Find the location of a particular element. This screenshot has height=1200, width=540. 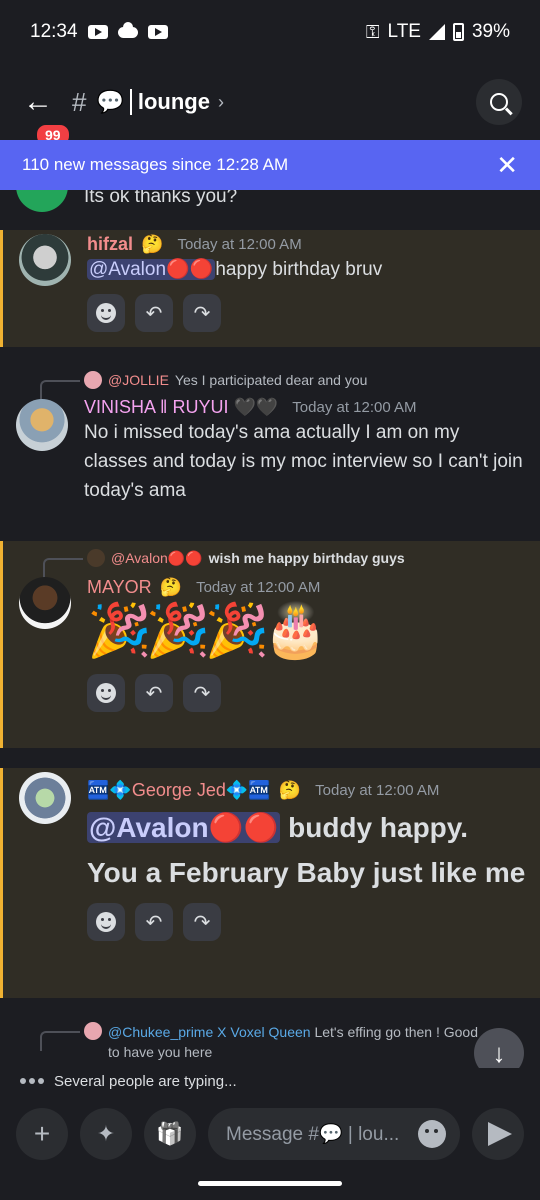

message-partial: Its ok thanks you? is located at coordinates (270, 210).